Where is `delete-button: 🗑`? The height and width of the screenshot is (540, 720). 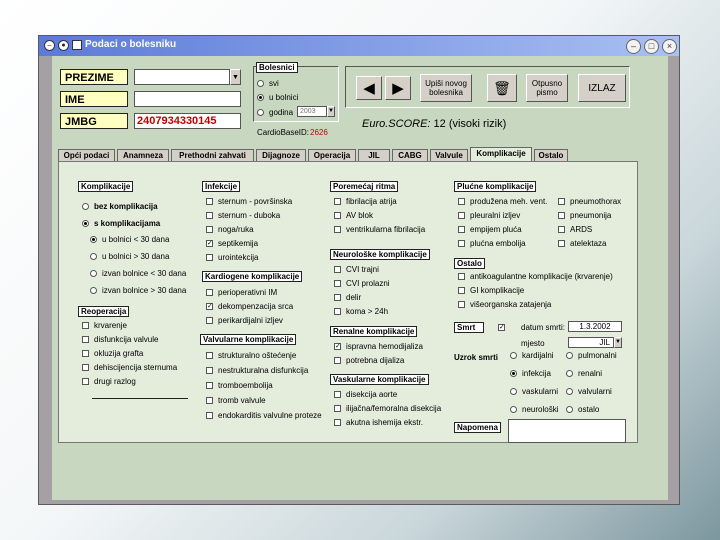 delete-button: 🗑 is located at coordinates (502, 88).